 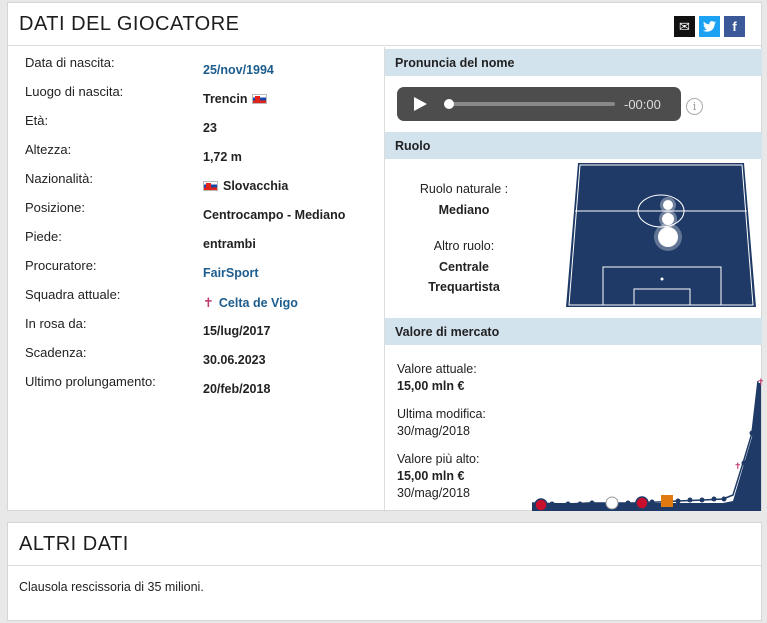 I want to click on other-data-header: ALTRI DATI, so click(x=384, y=544).